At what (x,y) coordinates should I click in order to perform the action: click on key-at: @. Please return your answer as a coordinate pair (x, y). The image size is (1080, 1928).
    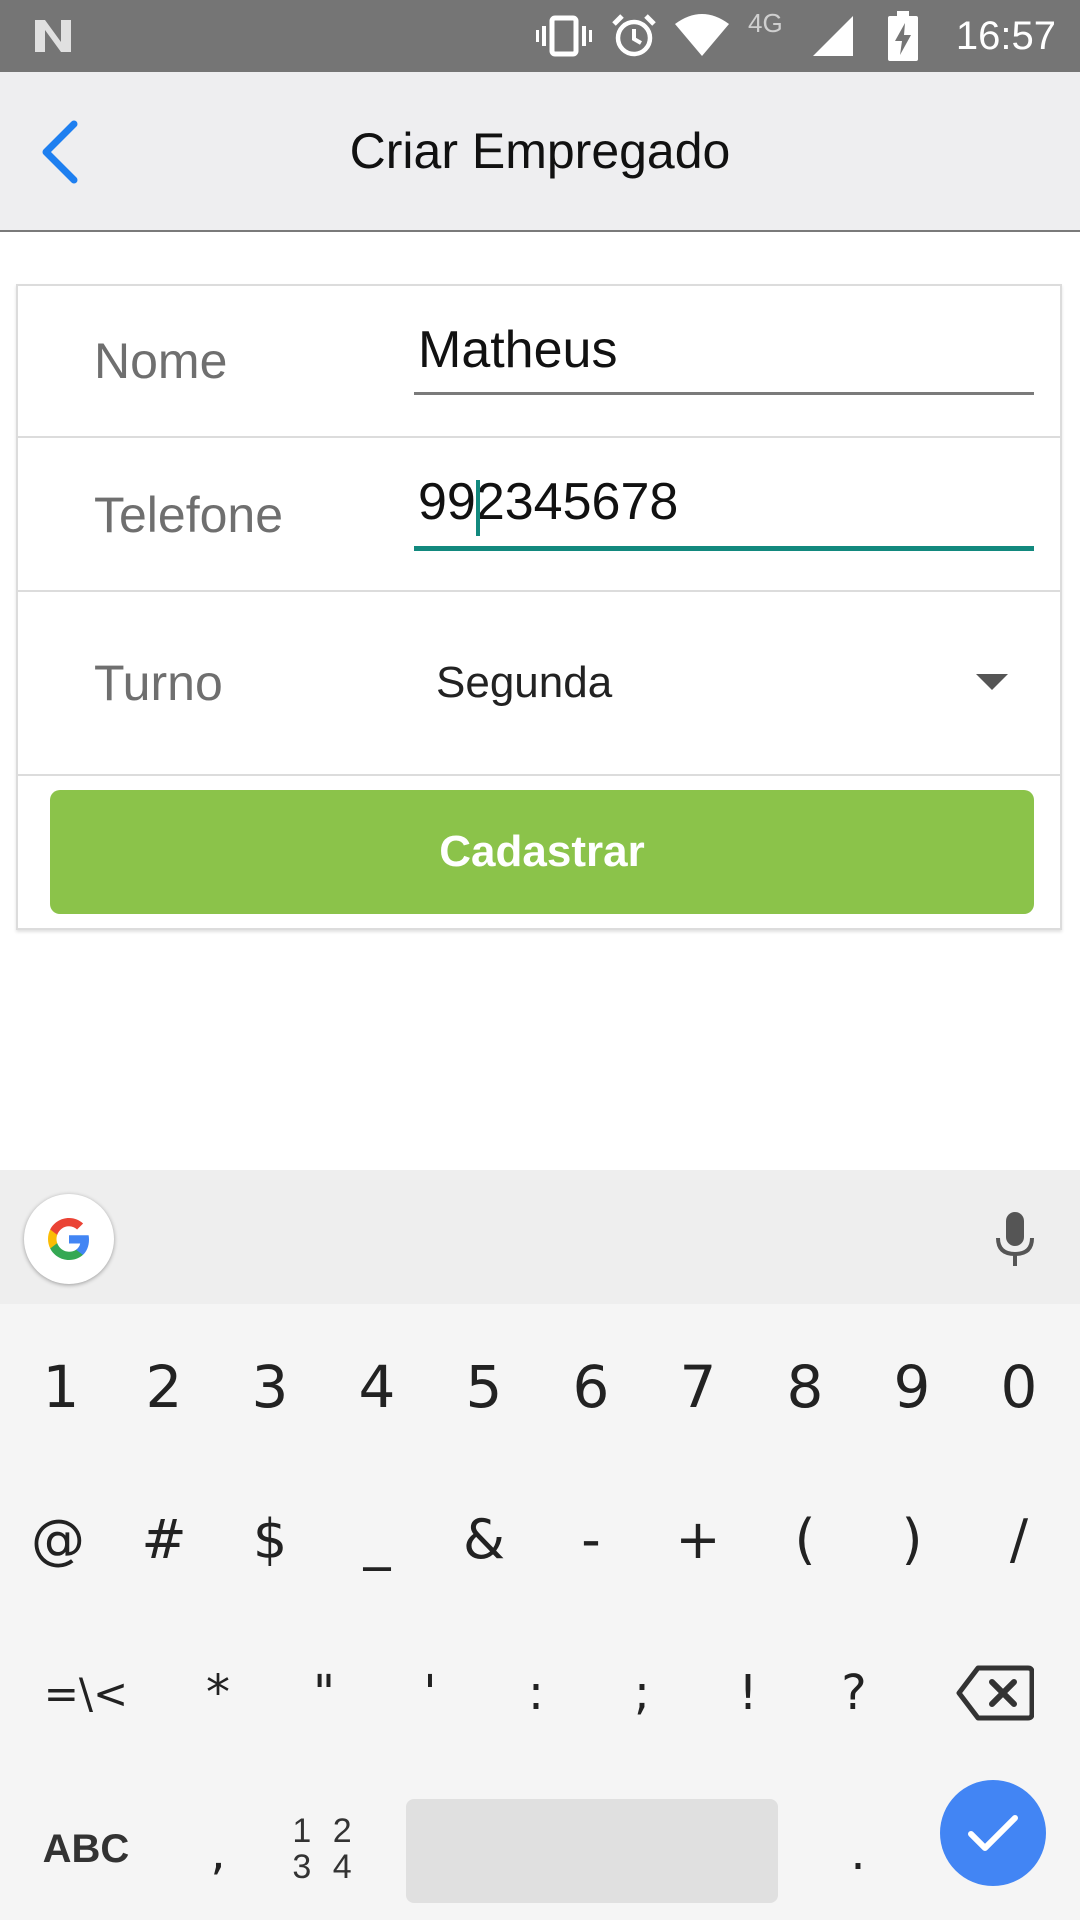
    Looking at the image, I should click on (58, 1539).